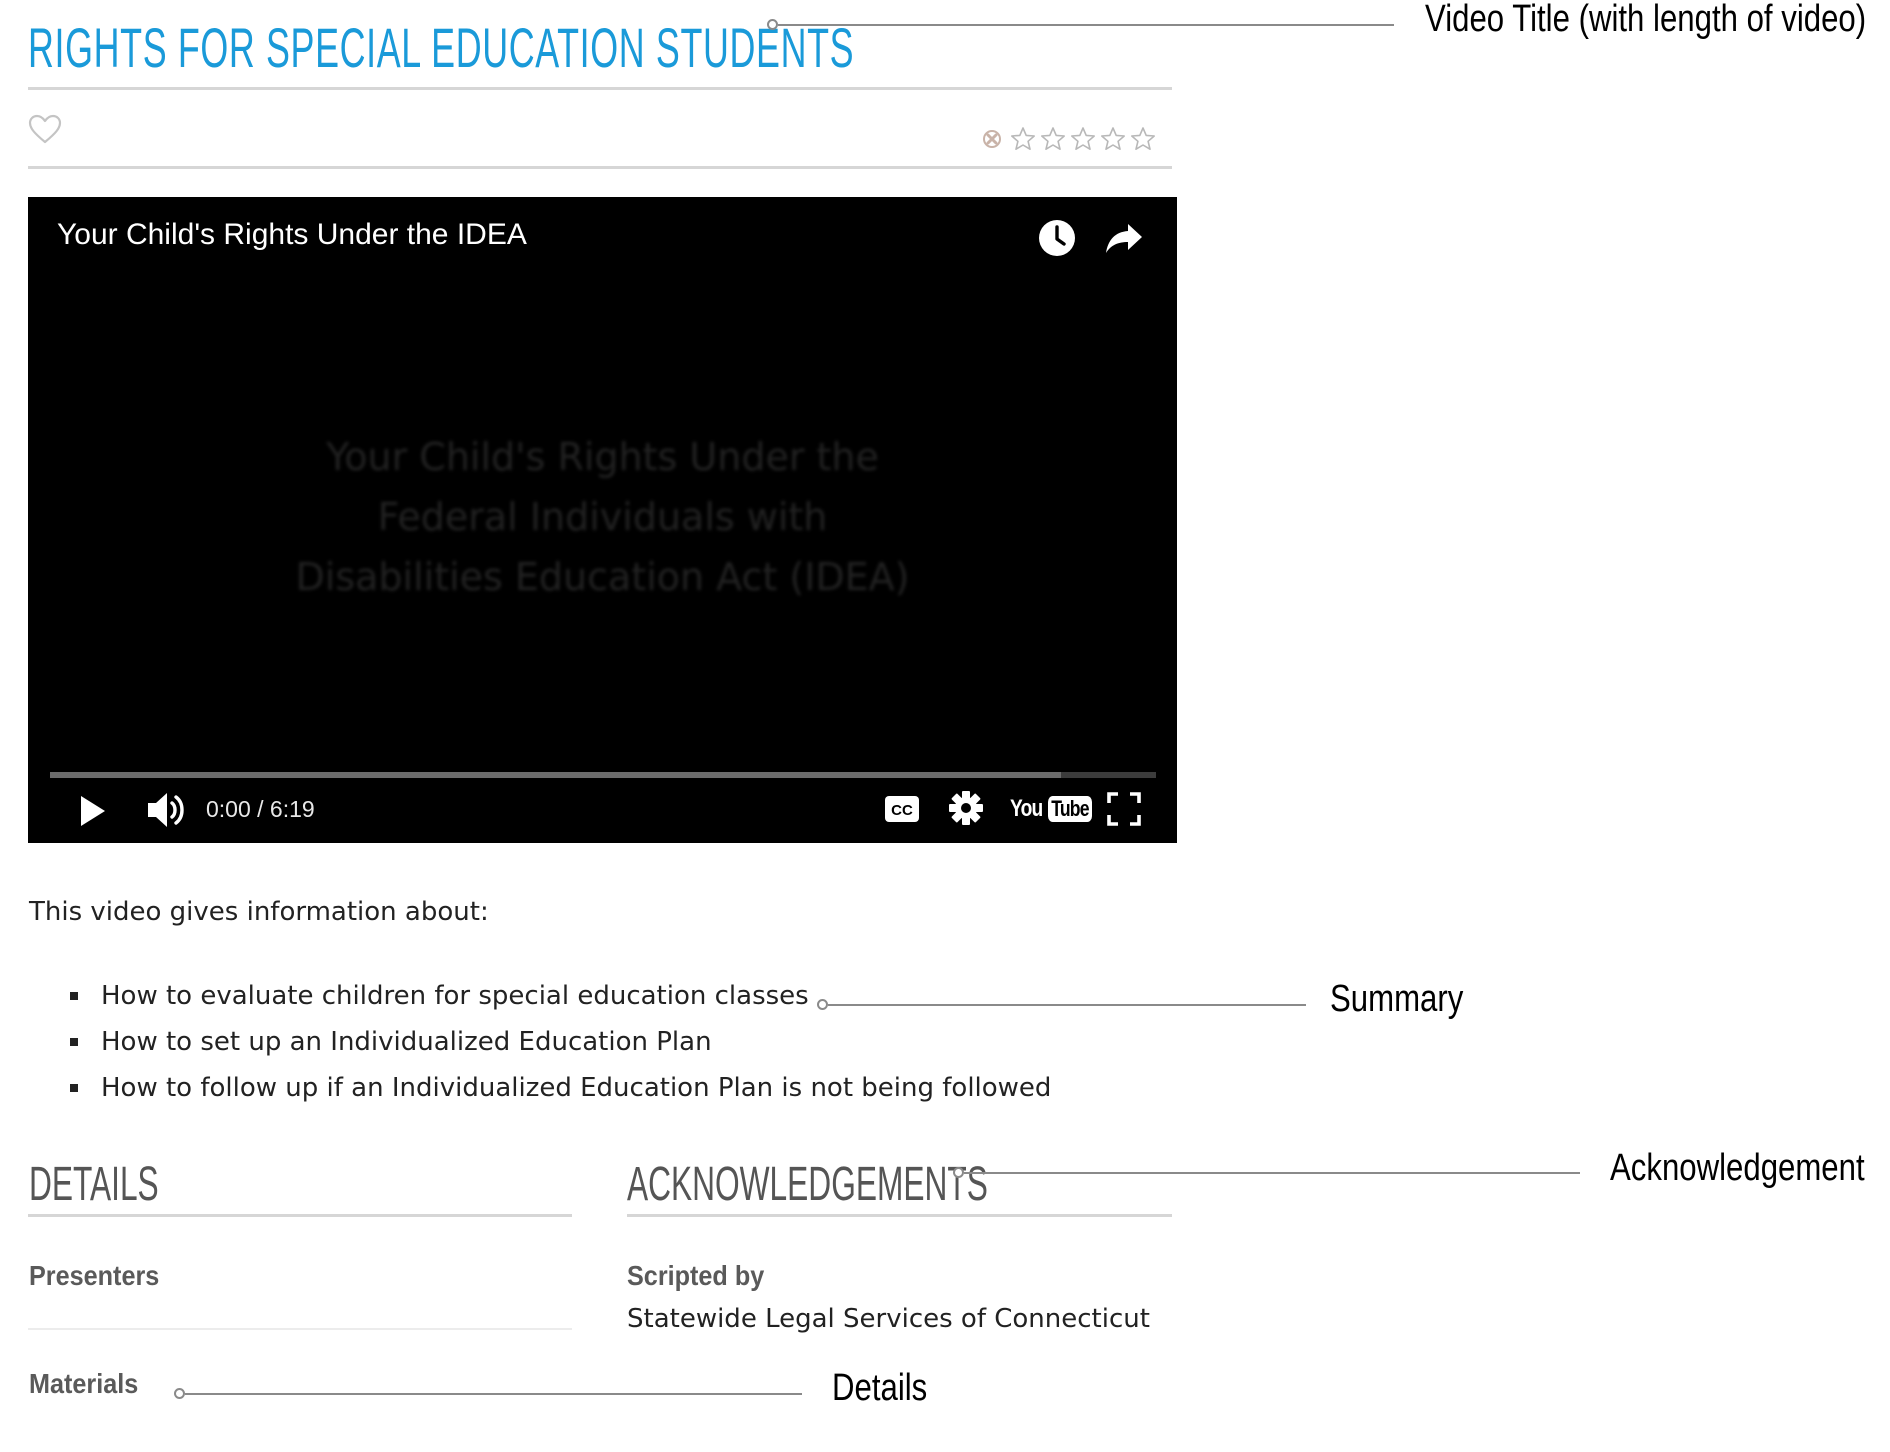 The image size is (1890, 1452). Describe the element at coordinates (1124, 238) in the screenshot. I see `share-arrow-icon` at that location.